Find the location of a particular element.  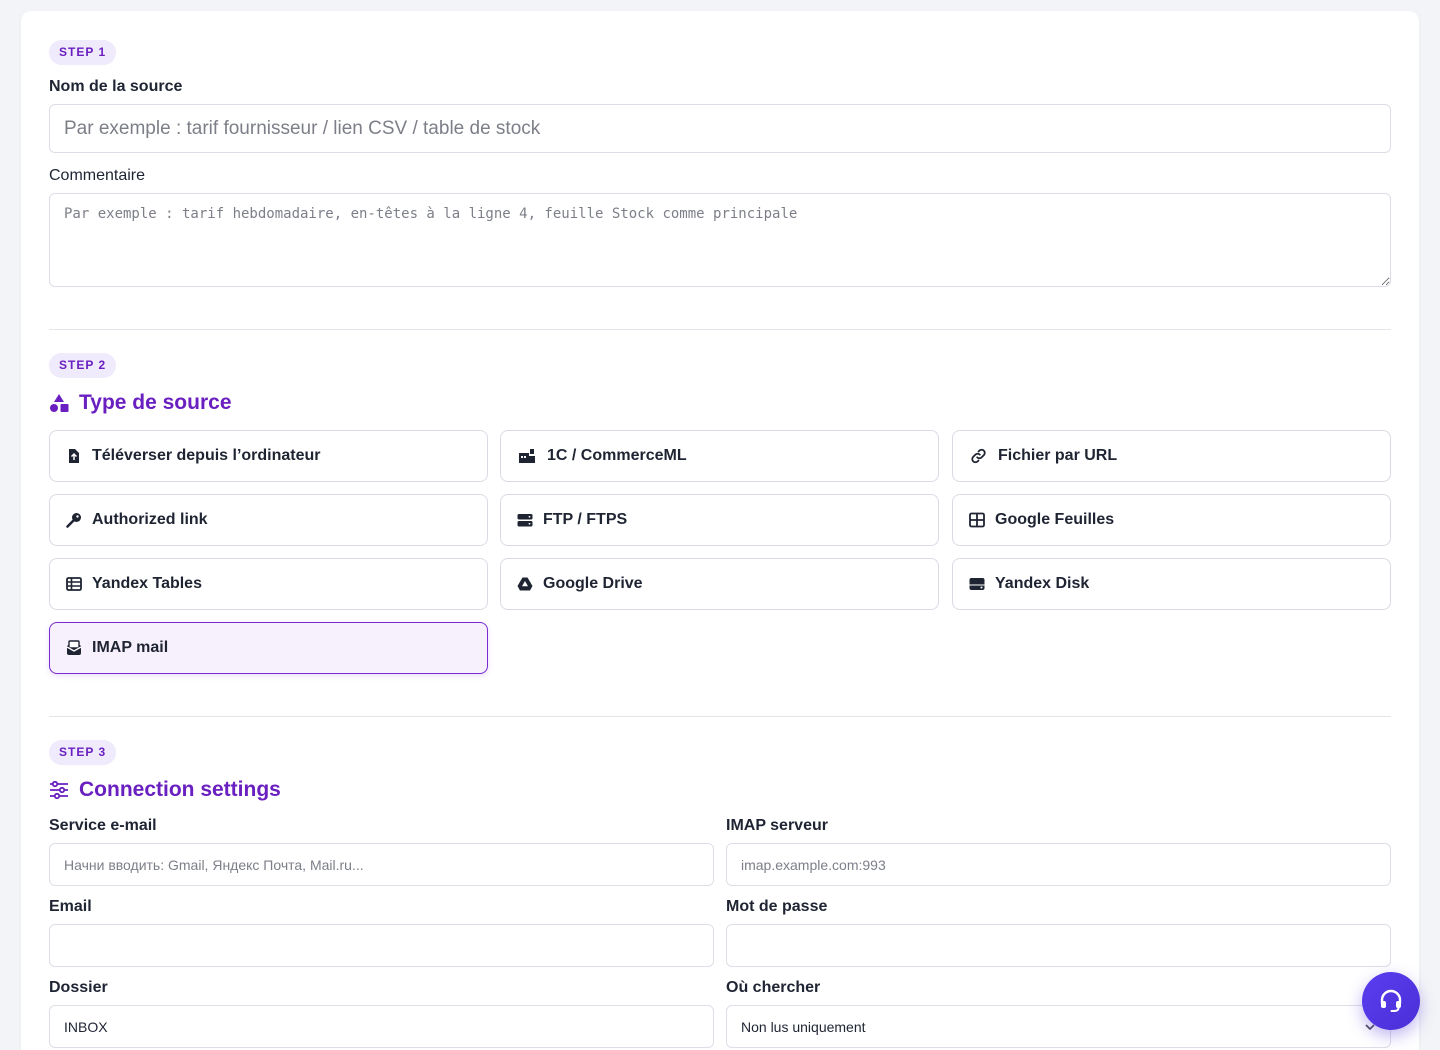

folder-label: Dossier is located at coordinates (78, 987).